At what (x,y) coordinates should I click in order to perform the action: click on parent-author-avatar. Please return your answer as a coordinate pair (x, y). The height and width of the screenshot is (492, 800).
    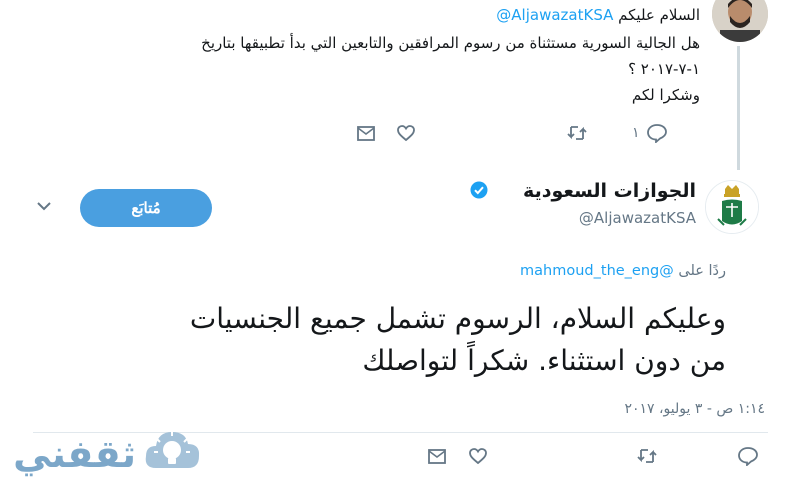
    Looking at the image, I should click on (740, 21).